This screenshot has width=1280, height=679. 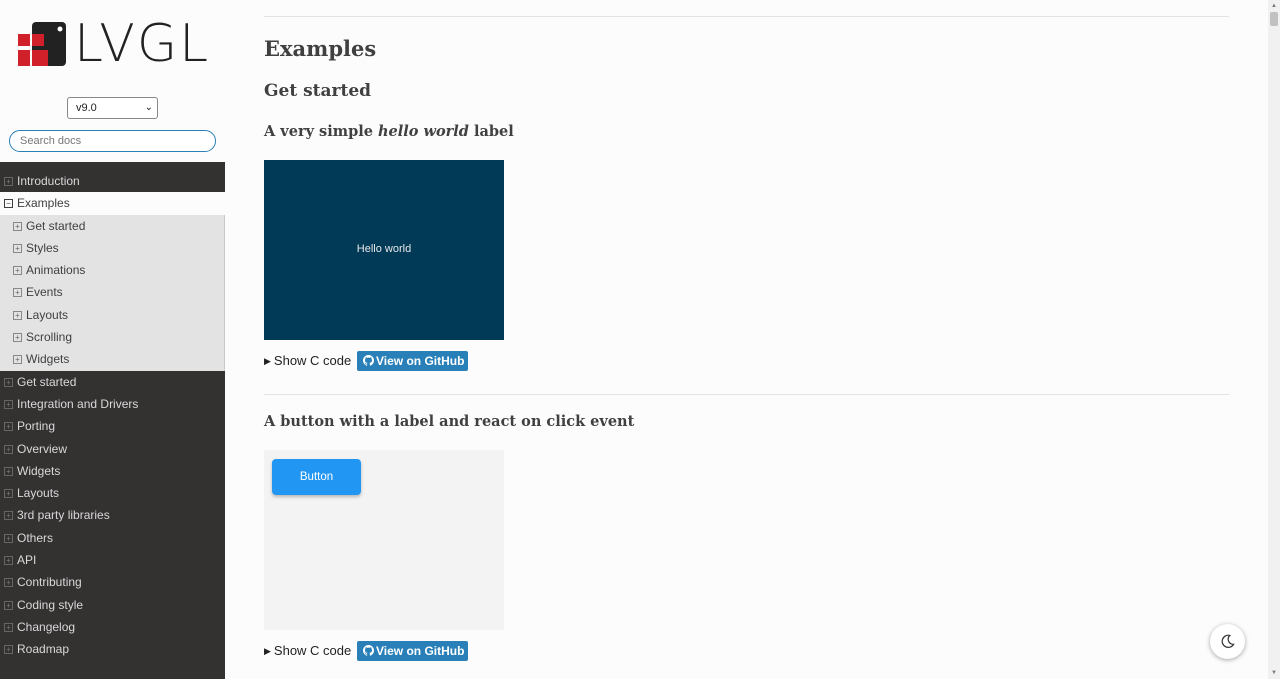 What do you see at coordinates (423, 131) in the screenshot?
I see `example1-title-em: hello world` at bounding box center [423, 131].